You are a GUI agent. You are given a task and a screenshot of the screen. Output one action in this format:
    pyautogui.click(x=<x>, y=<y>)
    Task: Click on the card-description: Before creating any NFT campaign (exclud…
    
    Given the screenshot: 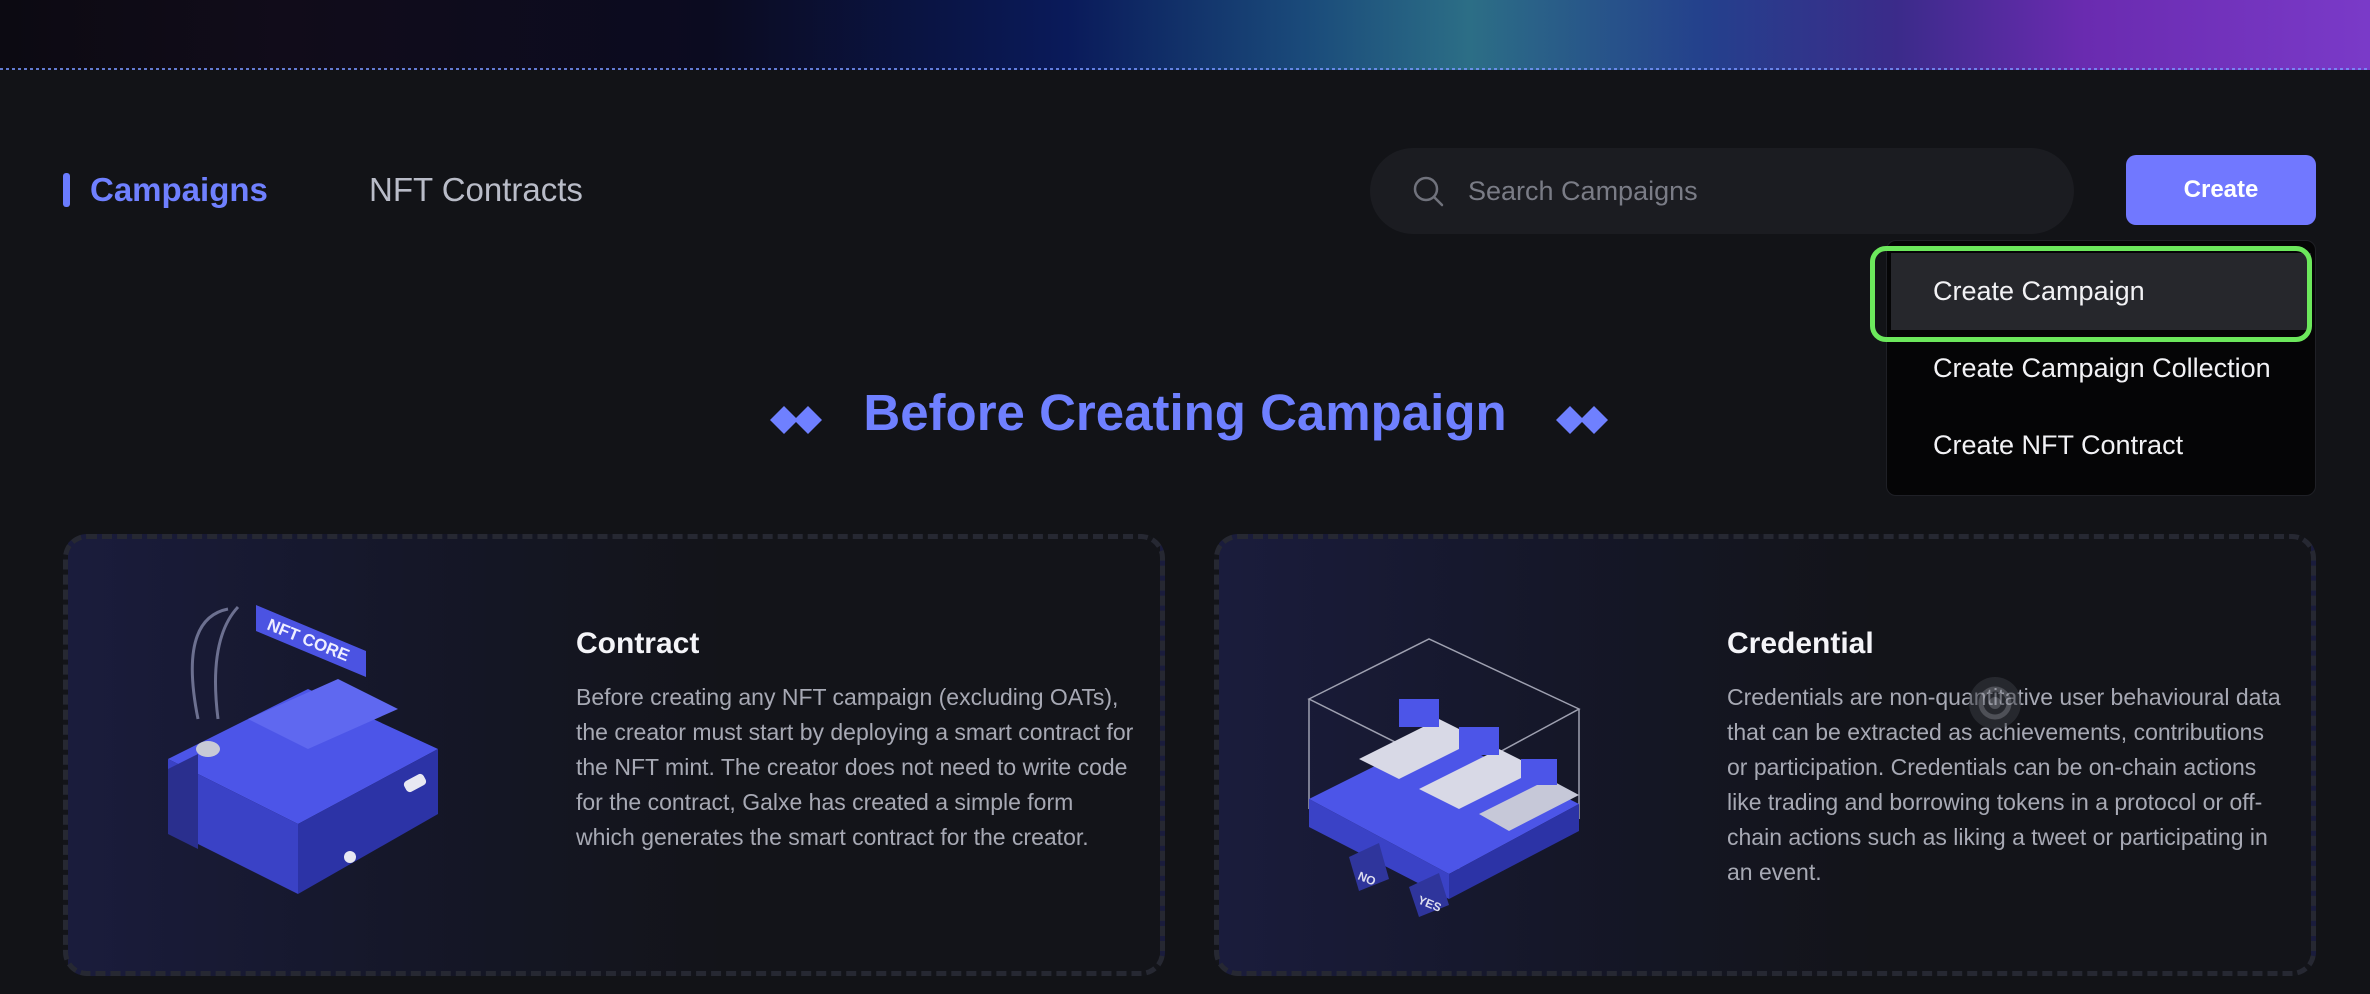 What is the action you would take?
    pyautogui.click(x=855, y=767)
    